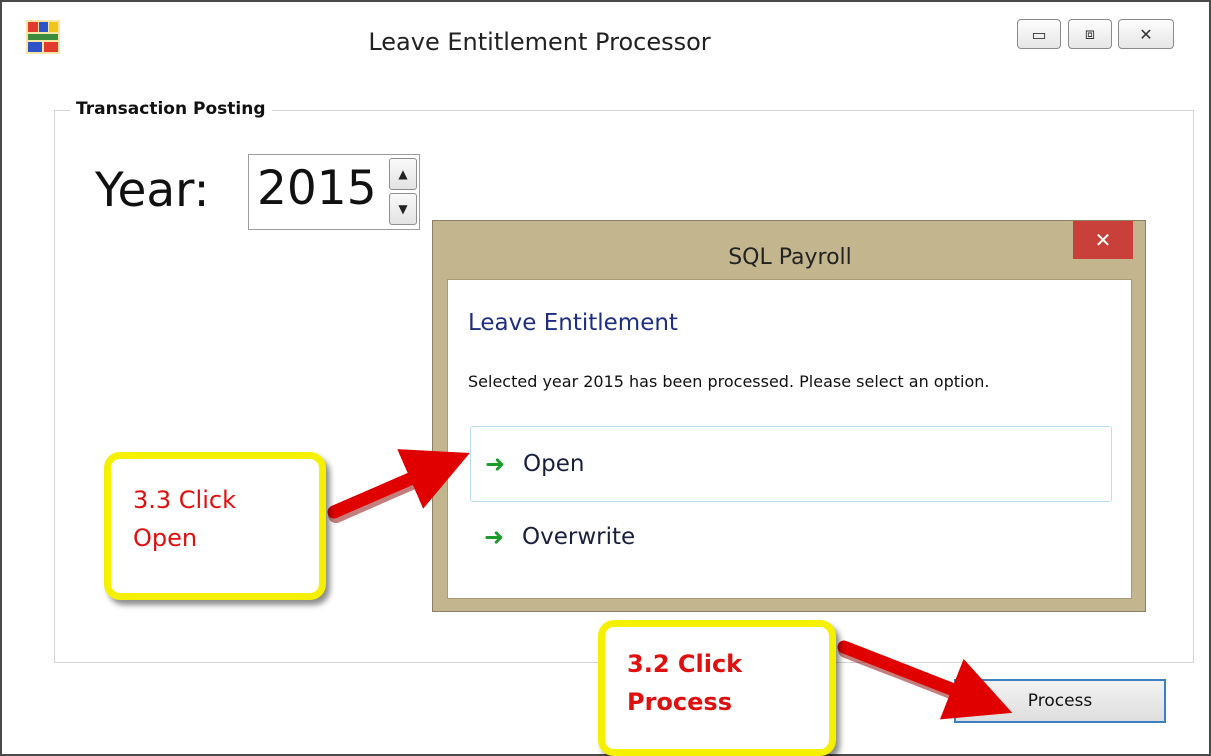 This screenshot has height=756, width=1211. What do you see at coordinates (165, 538) in the screenshot?
I see `callout-line: Open` at bounding box center [165, 538].